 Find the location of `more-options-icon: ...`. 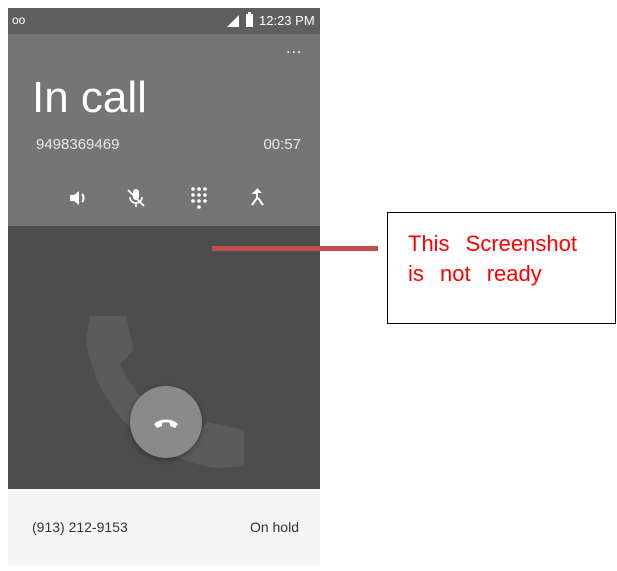

more-options-icon: ... is located at coordinates (298, 49).